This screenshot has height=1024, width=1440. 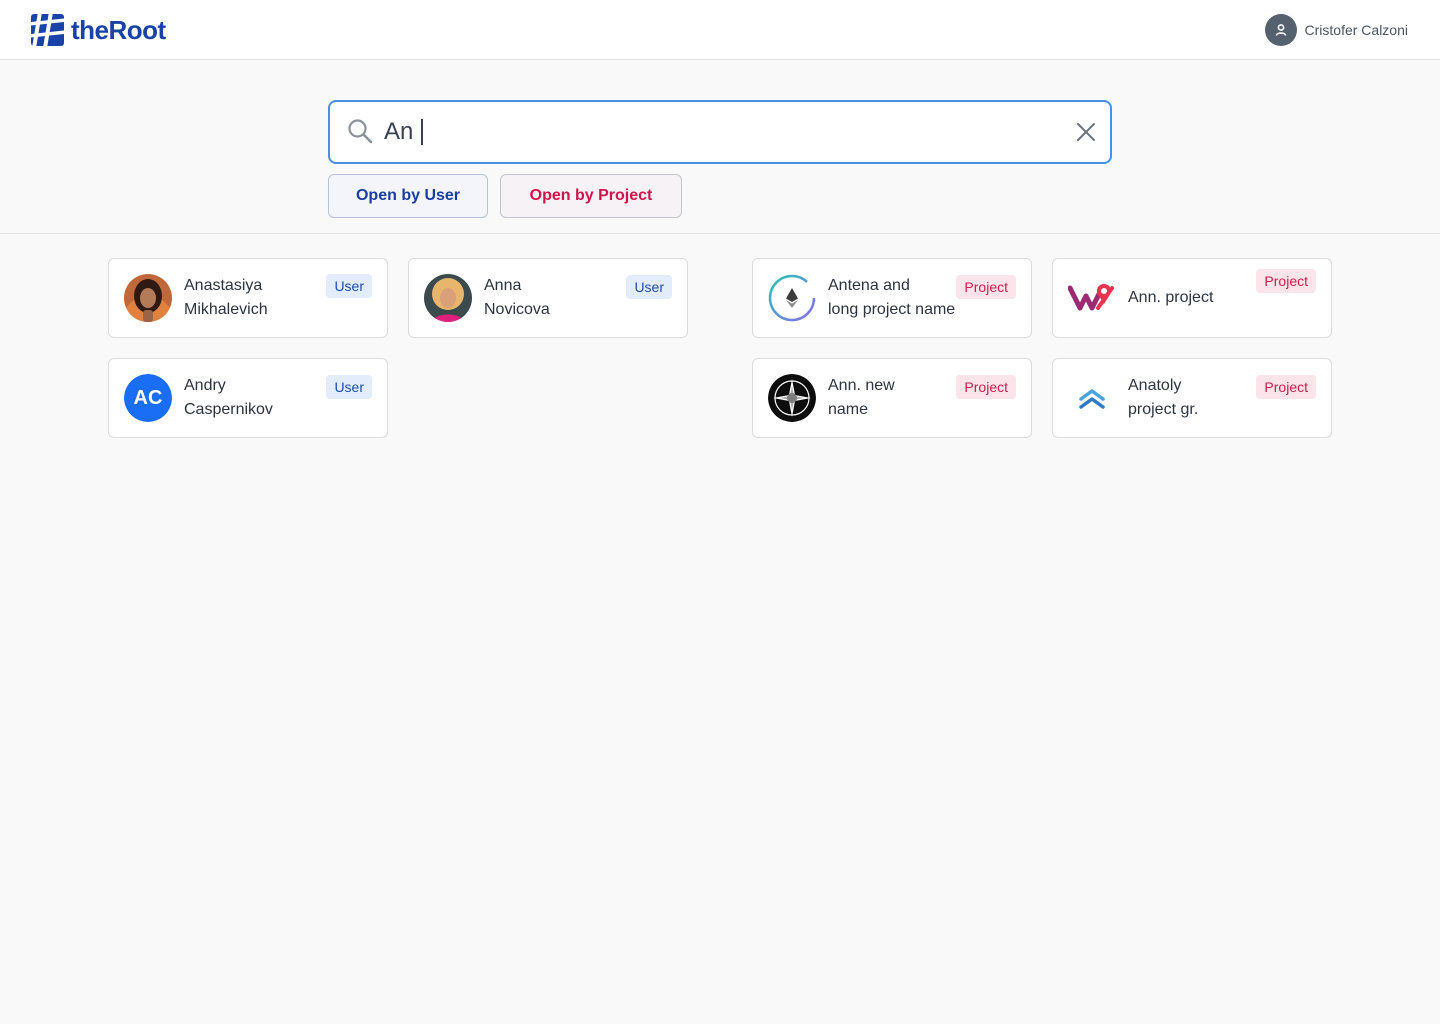 I want to click on brand-mark-icon, so click(x=47, y=30).